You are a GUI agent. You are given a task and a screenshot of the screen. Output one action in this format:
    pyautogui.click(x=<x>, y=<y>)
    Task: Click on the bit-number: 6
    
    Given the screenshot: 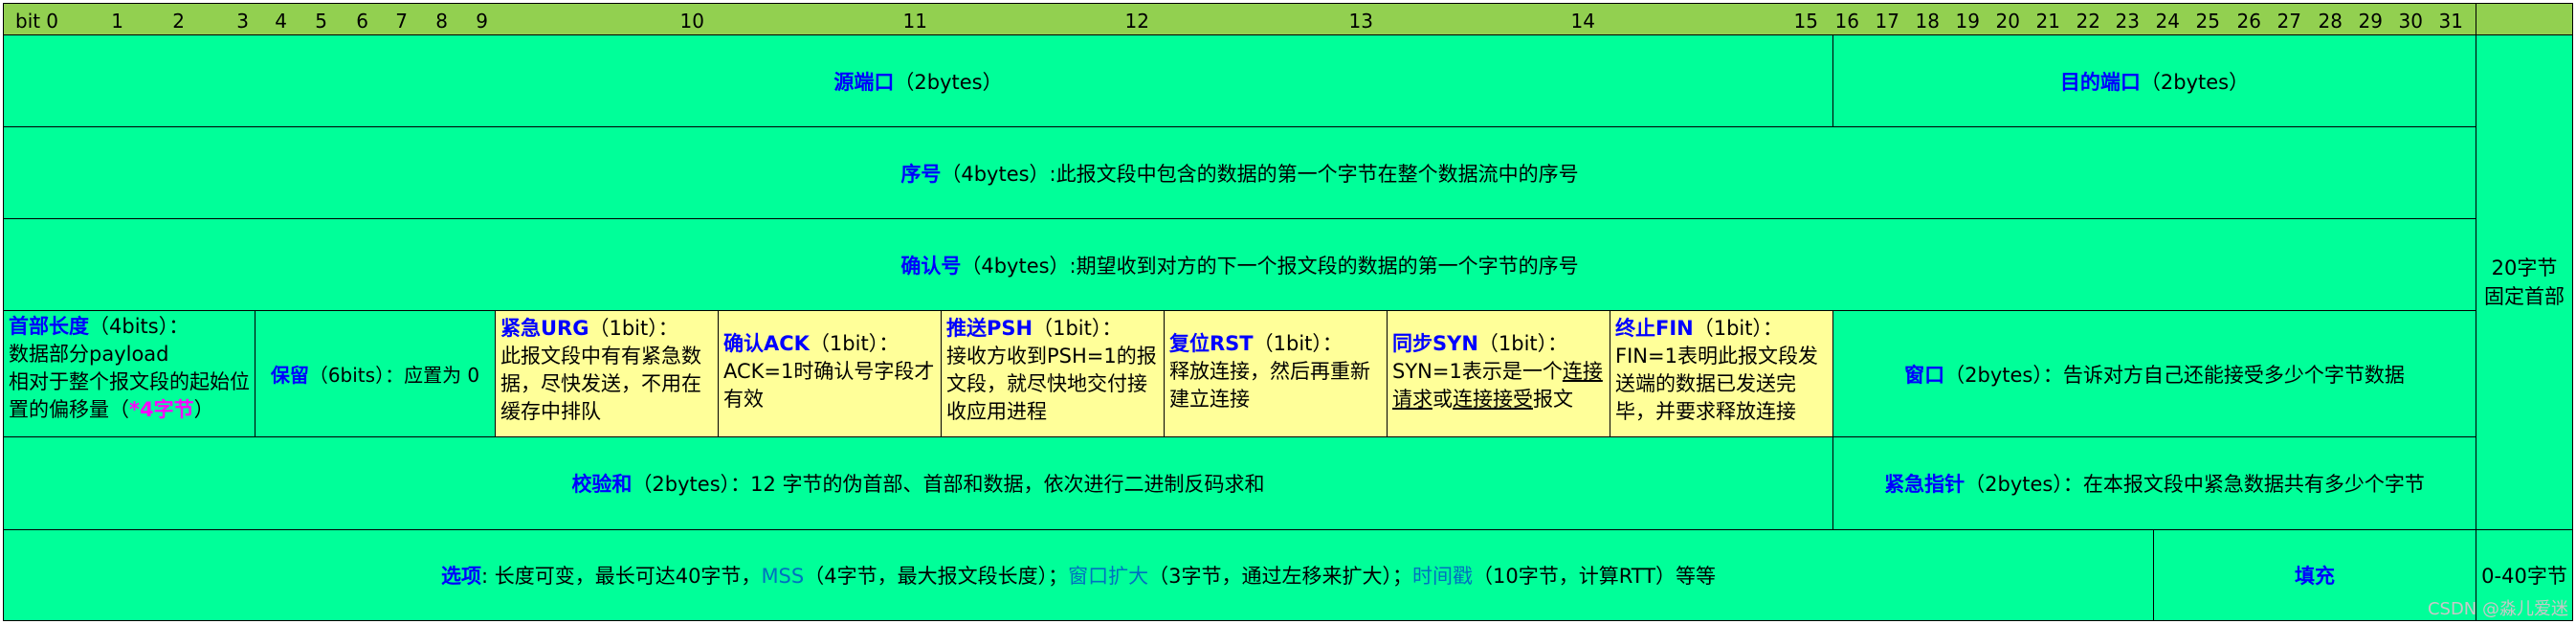 What is the action you would take?
    pyautogui.click(x=362, y=22)
    